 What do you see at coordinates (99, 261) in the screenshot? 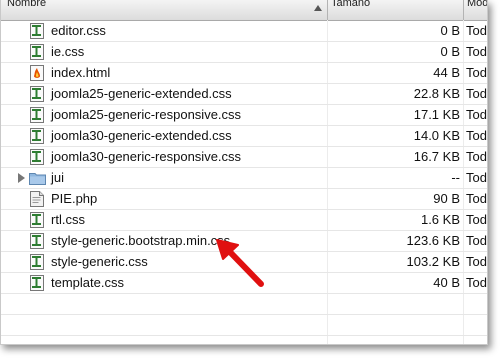
I see `file-name: style-generic.css` at bounding box center [99, 261].